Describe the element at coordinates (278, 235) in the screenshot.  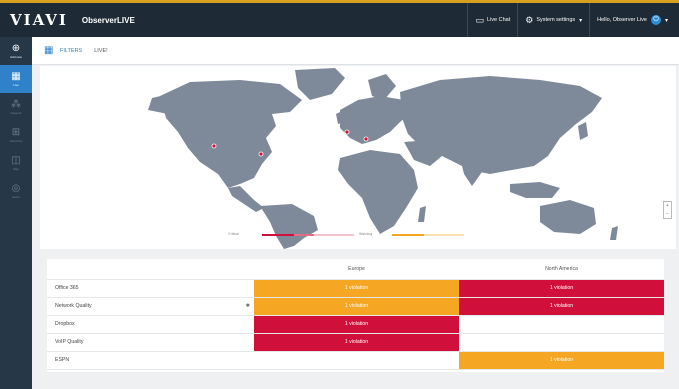
I see `legend-critical-bar` at that location.